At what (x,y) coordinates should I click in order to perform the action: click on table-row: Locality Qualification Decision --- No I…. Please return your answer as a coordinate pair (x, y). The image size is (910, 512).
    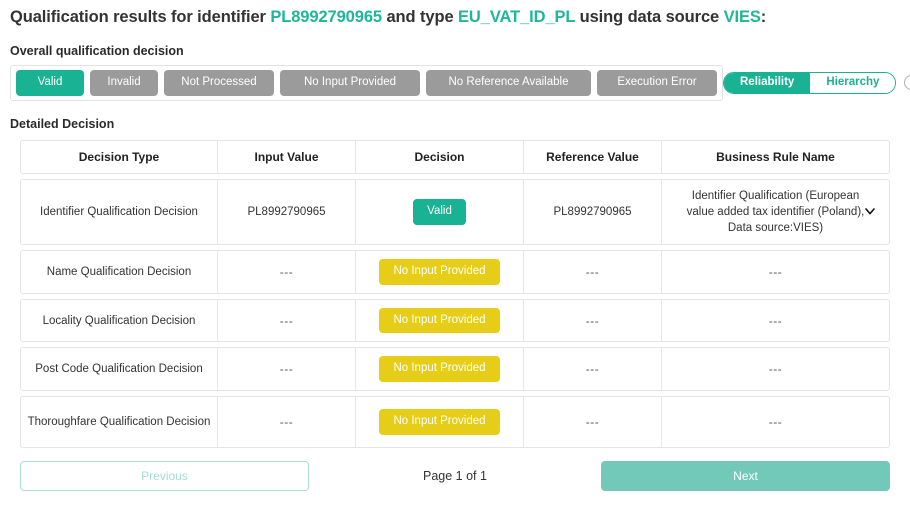
    Looking at the image, I should click on (455, 320).